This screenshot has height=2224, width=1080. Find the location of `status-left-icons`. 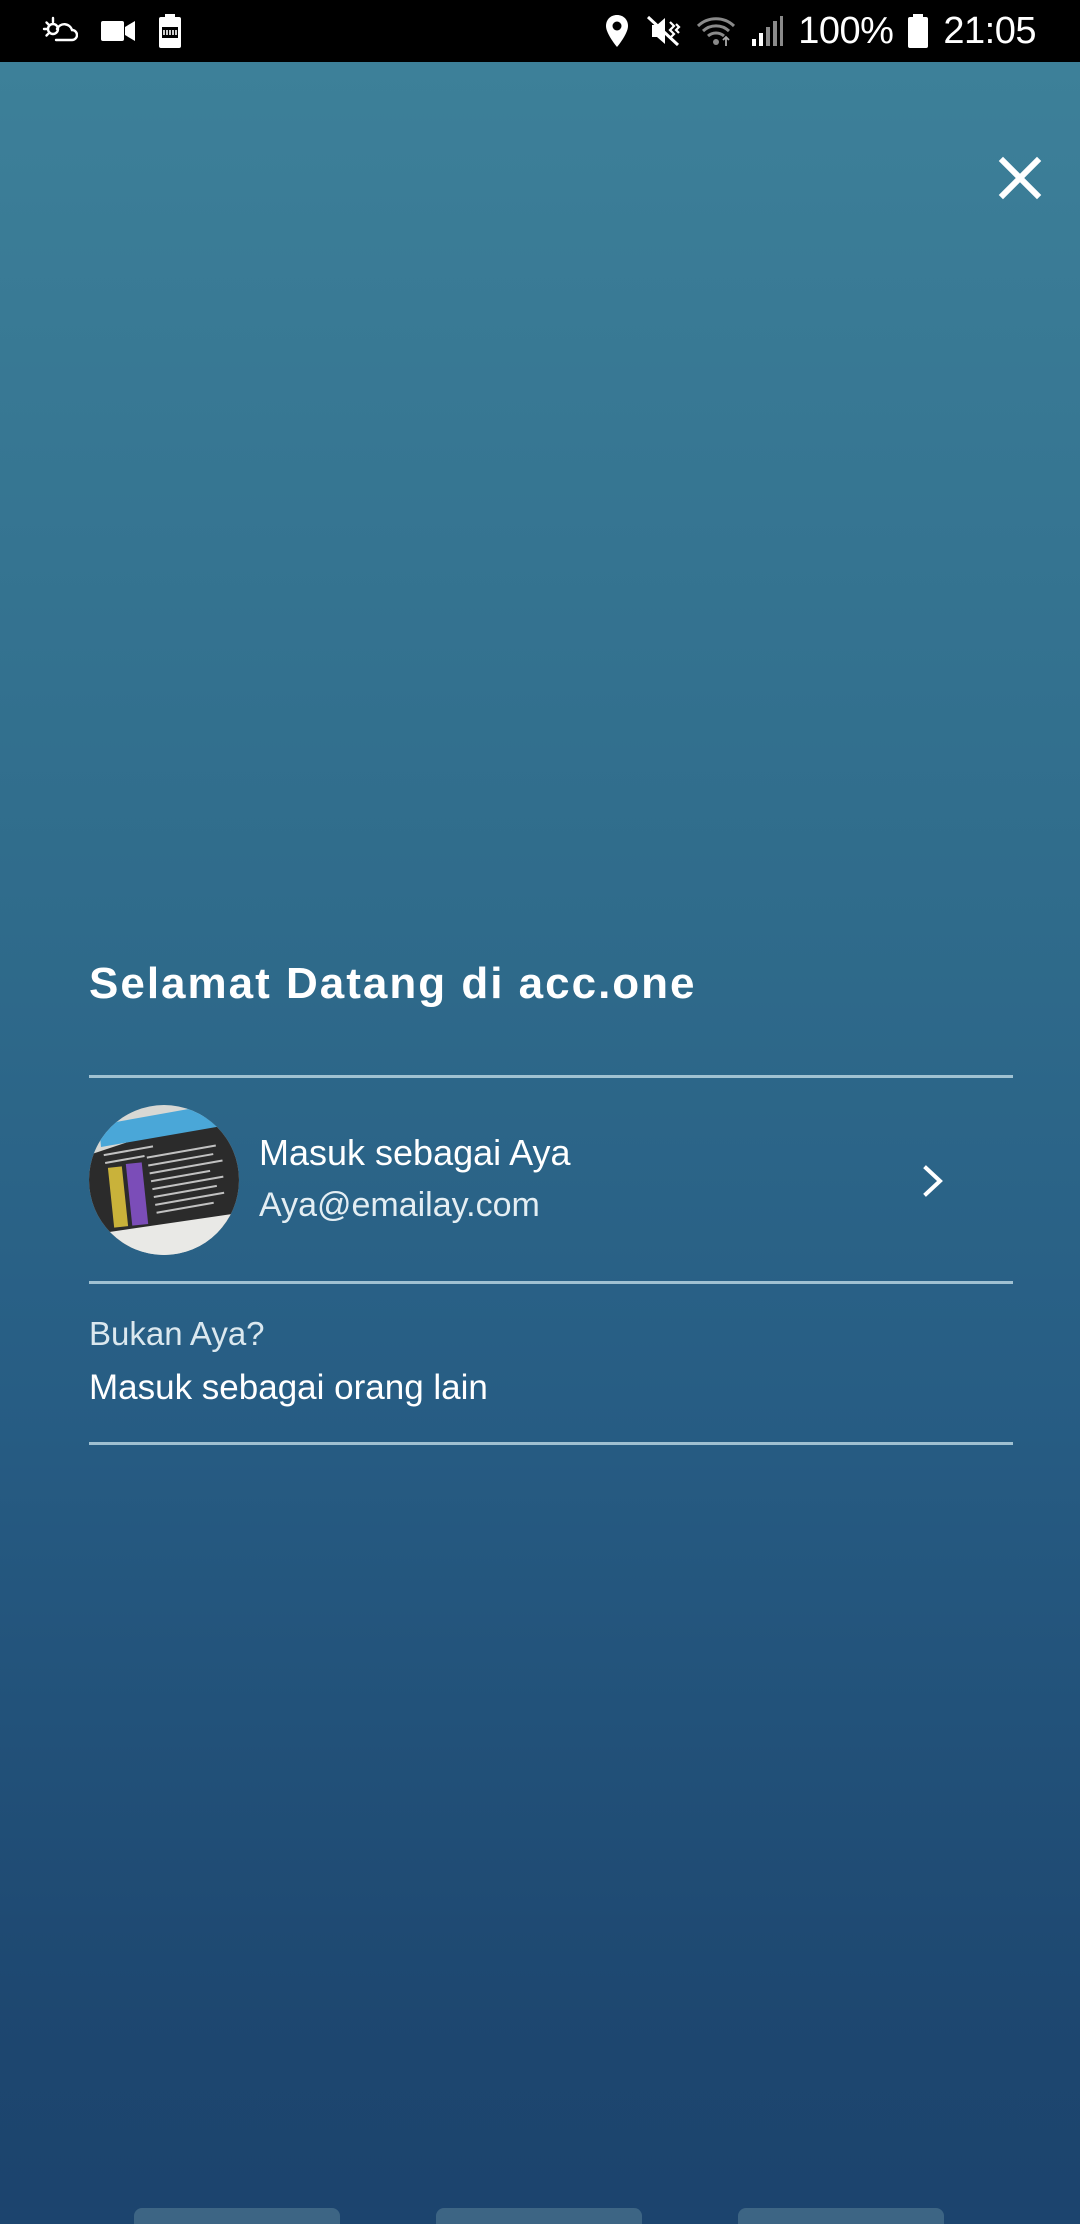

status-left-icons is located at coordinates (112, 31).